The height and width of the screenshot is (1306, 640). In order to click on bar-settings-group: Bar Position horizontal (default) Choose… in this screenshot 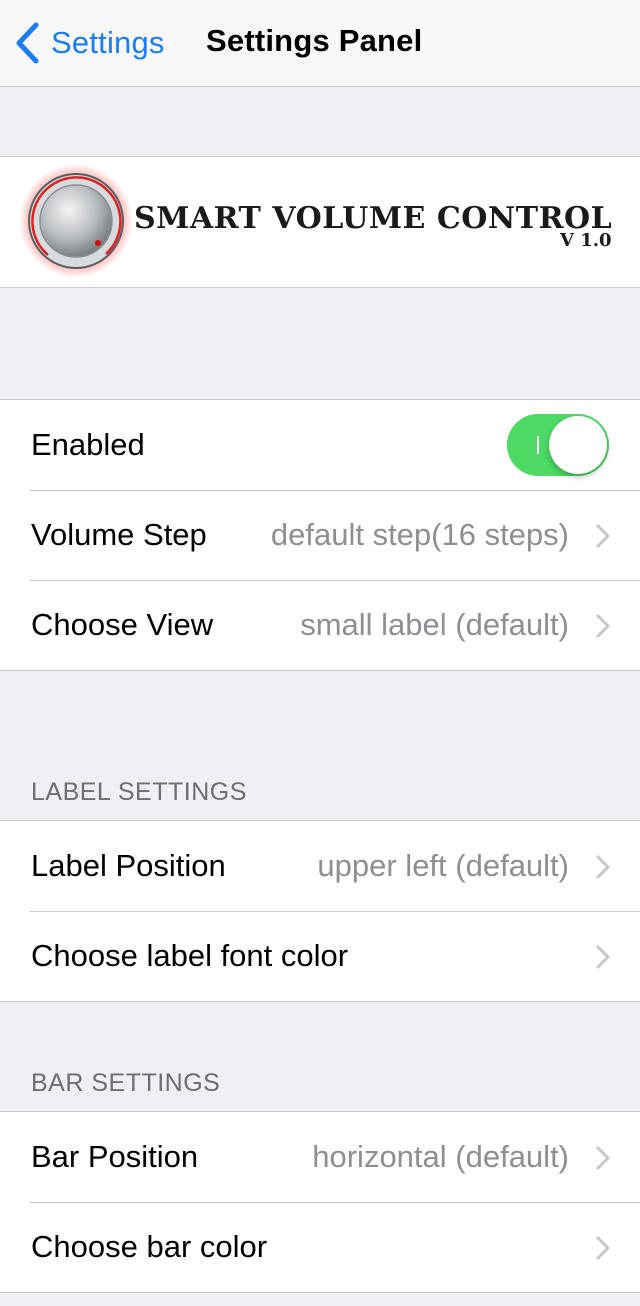, I will do `click(320, 1202)`.